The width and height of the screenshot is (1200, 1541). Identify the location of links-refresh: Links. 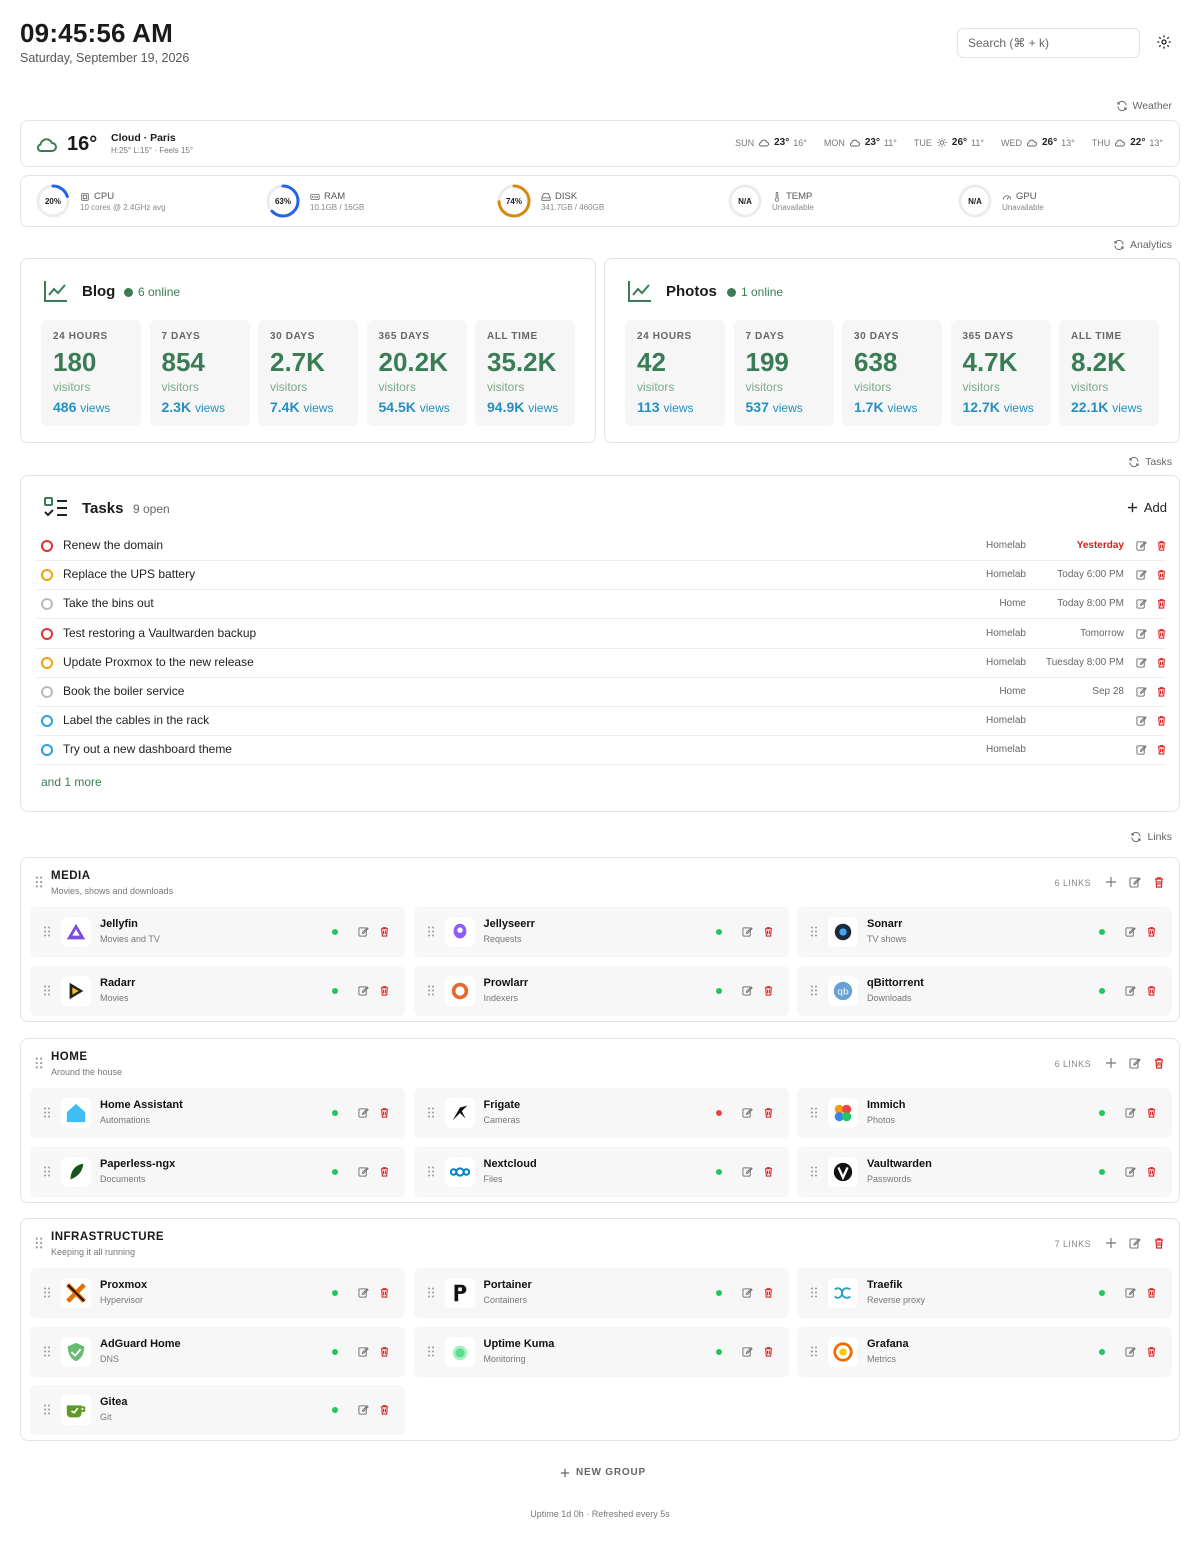
(1151, 837).